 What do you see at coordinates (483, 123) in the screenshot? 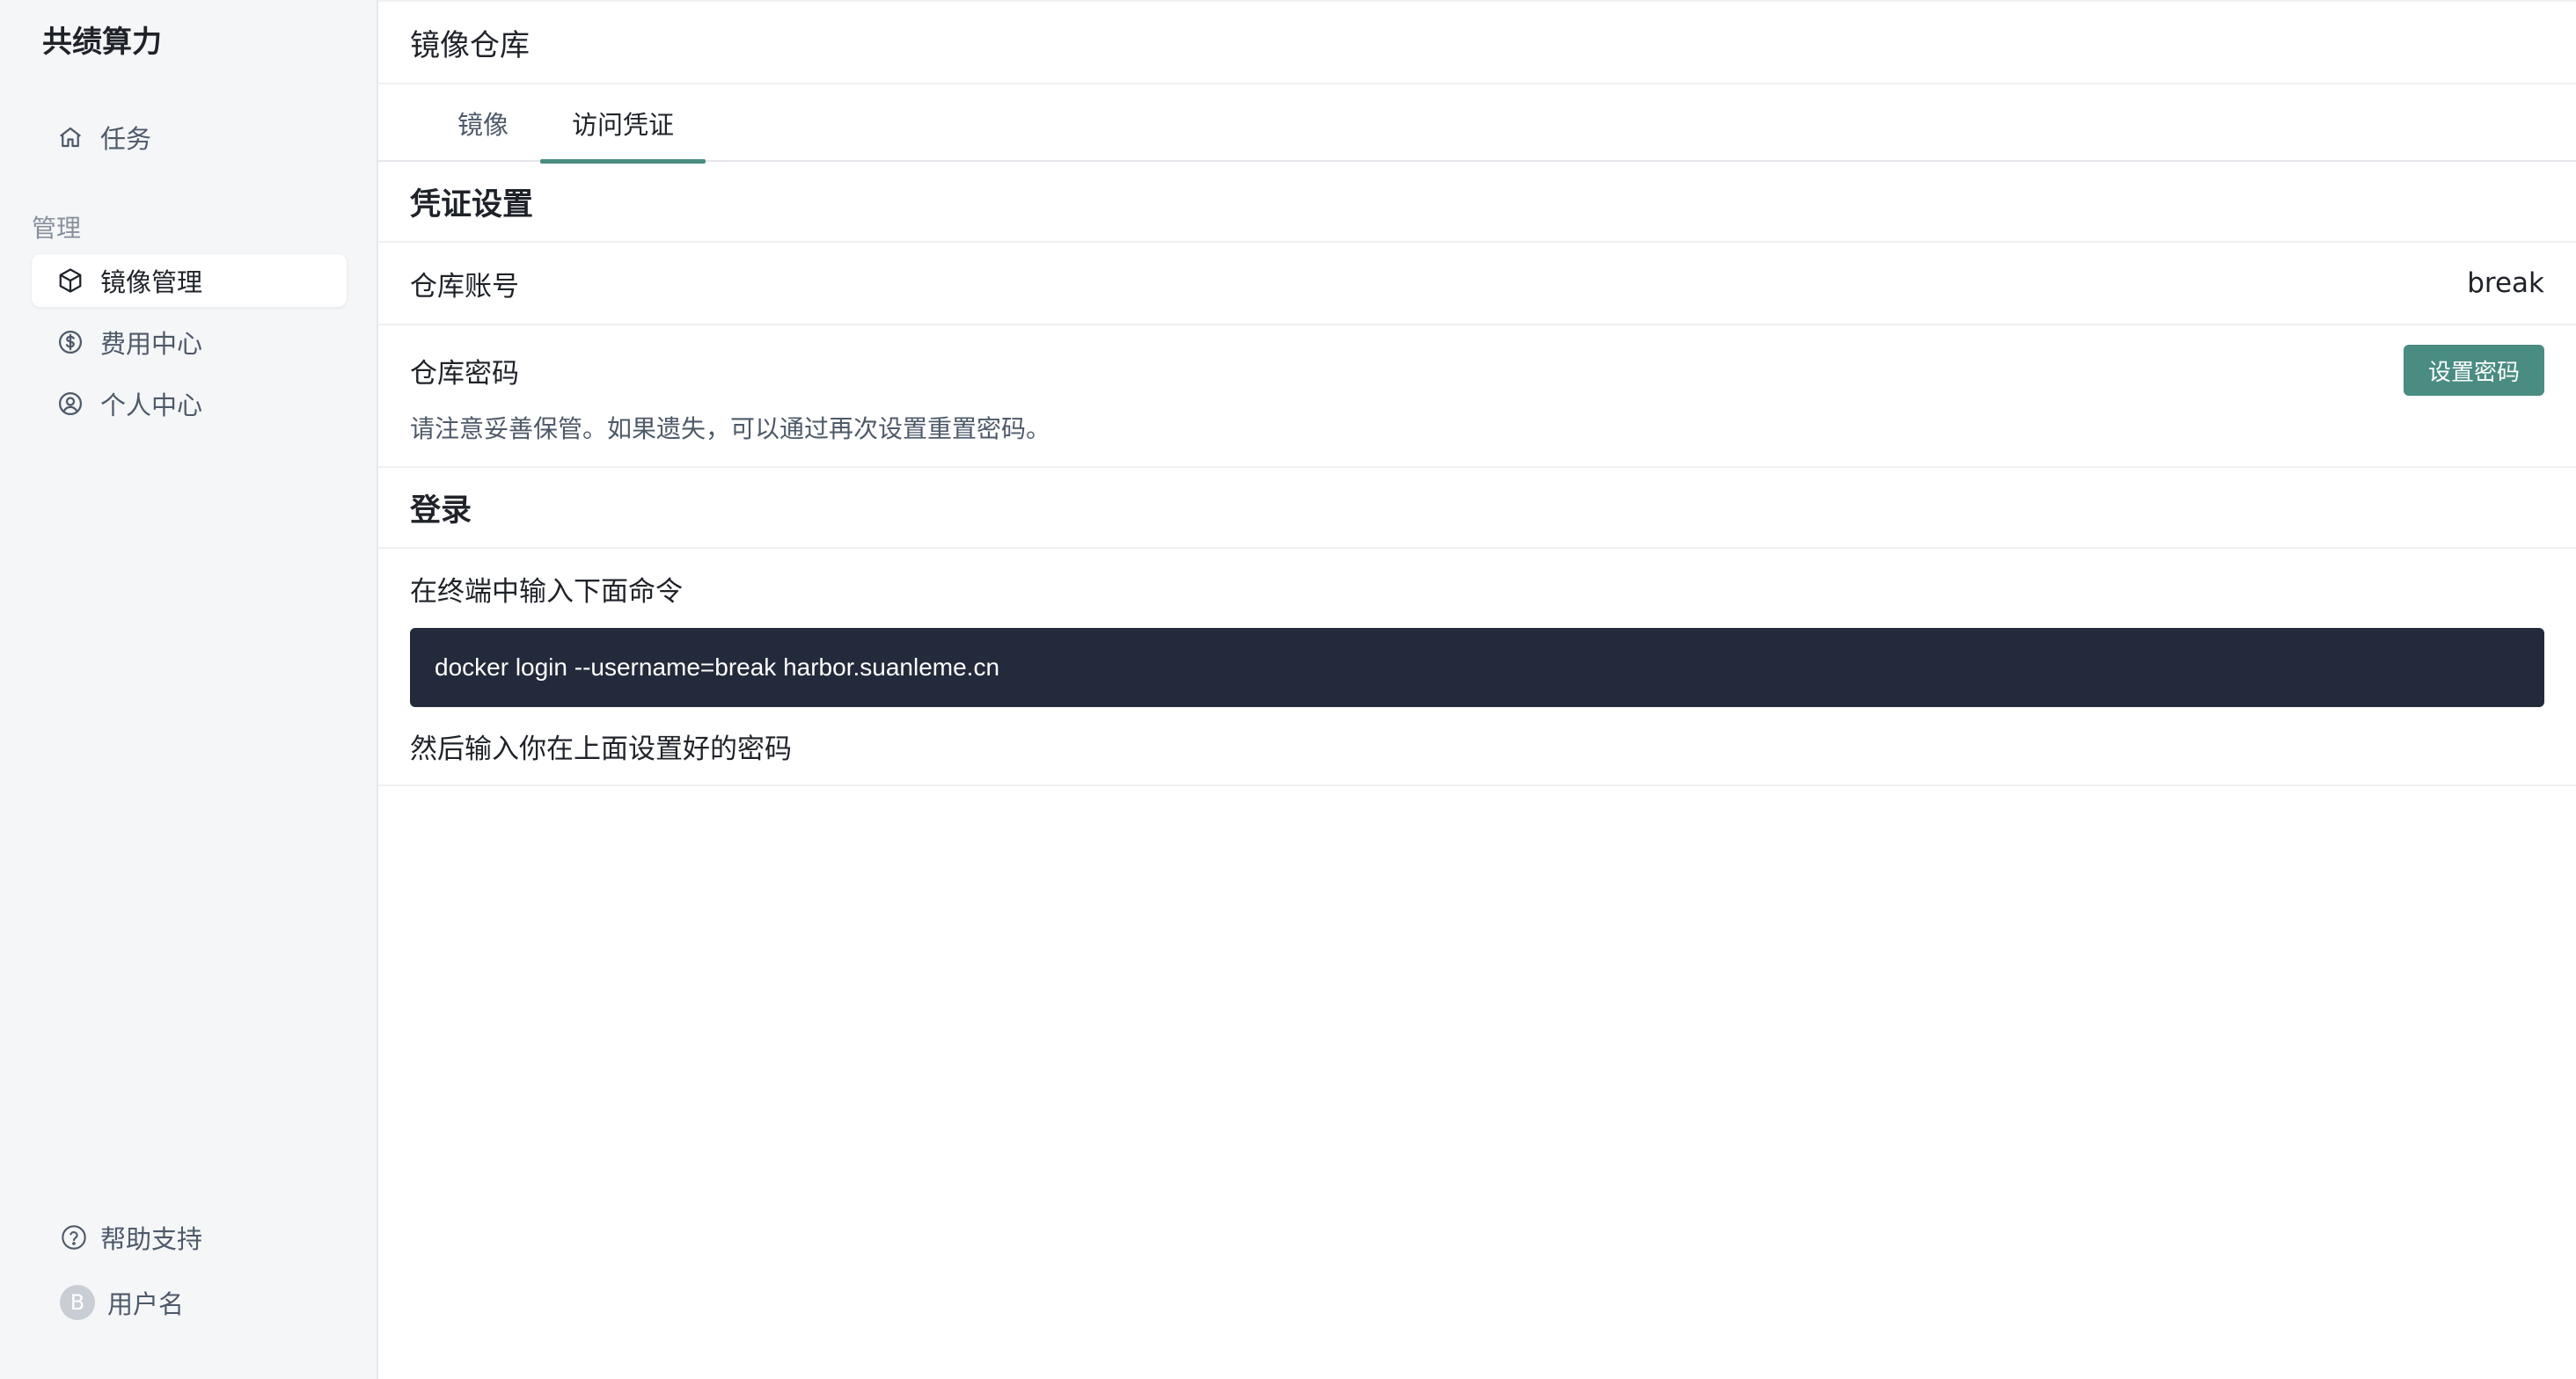
I see `tab-images: 镜像` at bounding box center [483, 123].